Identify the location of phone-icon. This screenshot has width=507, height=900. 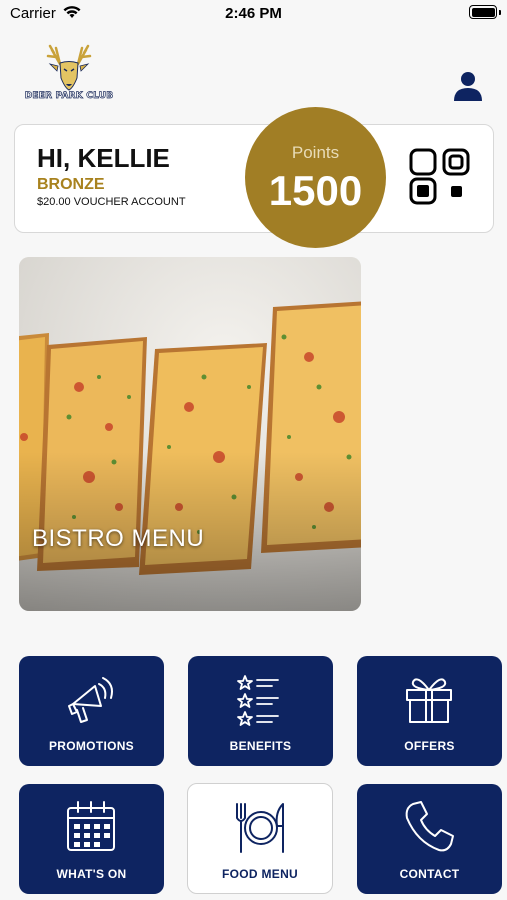
(429, 826).